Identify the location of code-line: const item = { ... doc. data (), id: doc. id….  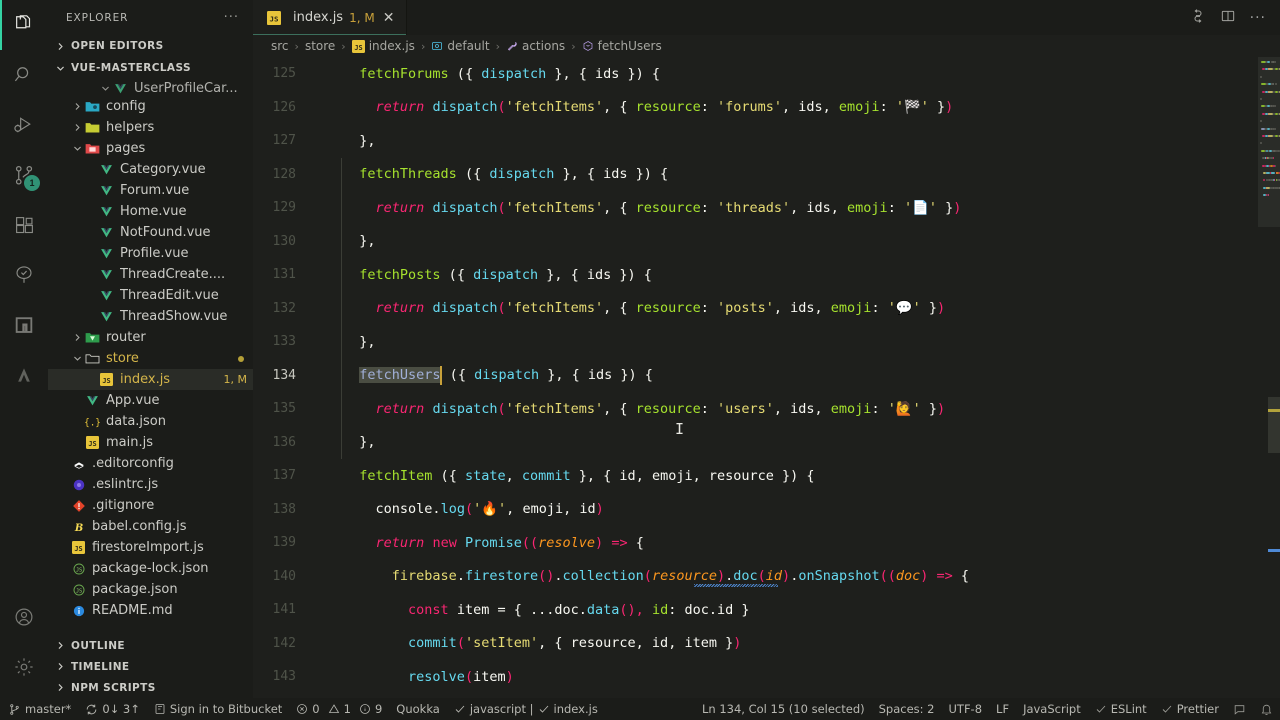
(781, 610).